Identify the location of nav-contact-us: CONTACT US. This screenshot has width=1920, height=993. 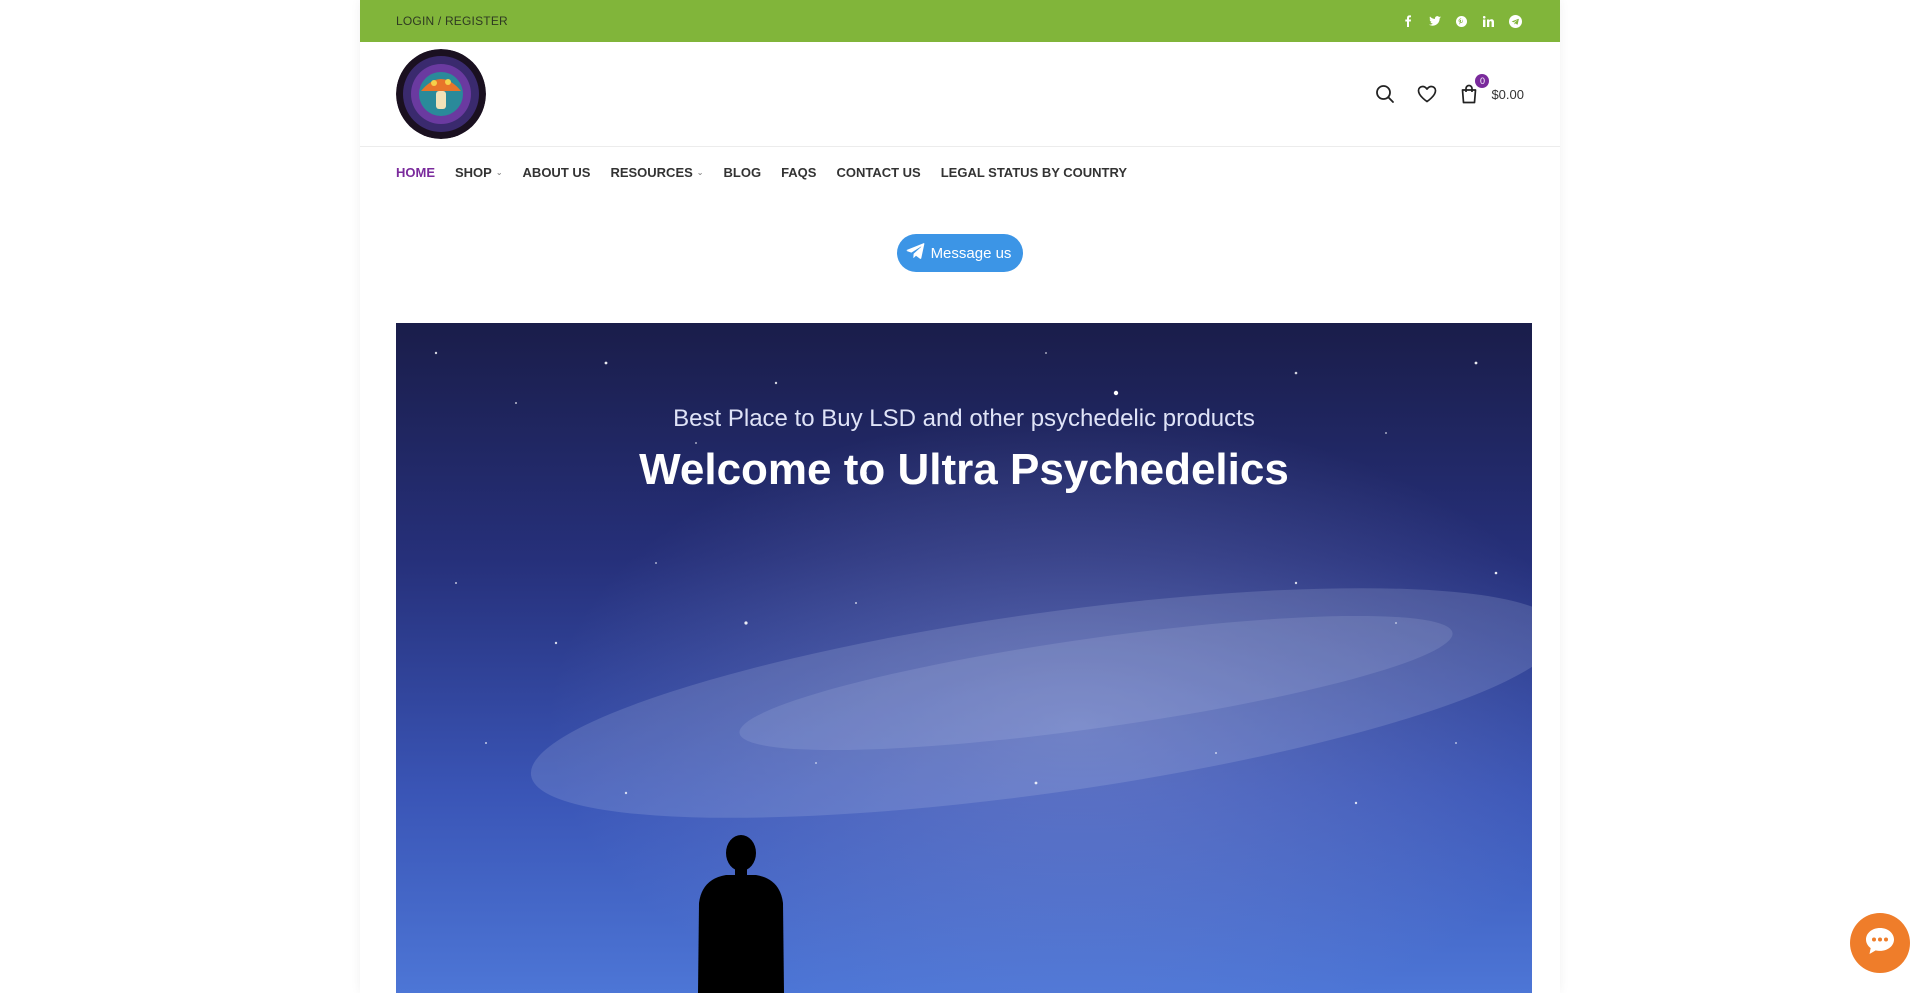
(878, 172).